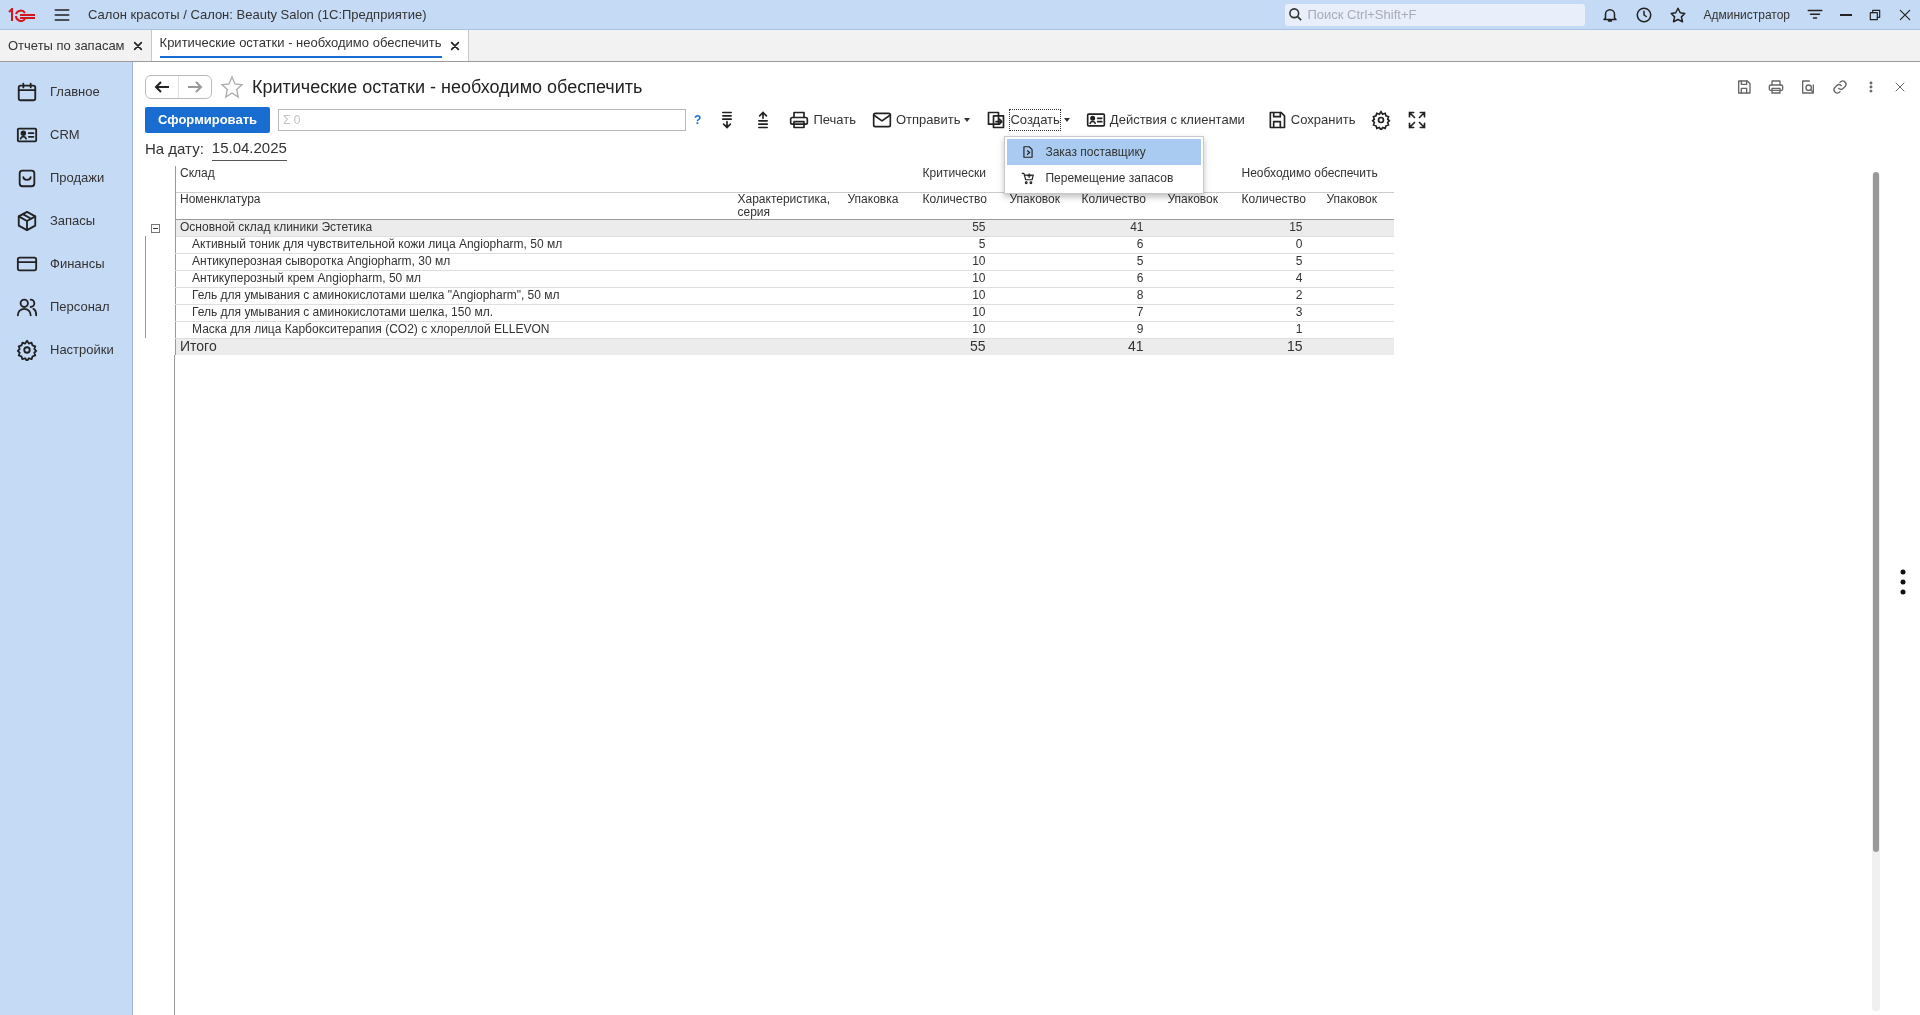 This screenshot has width=1920, height=1015. What do you see at coordinates (784, 205) in the screenshot?
I see `column-header: Характеристика, серия` at bounding box center [784, 205].